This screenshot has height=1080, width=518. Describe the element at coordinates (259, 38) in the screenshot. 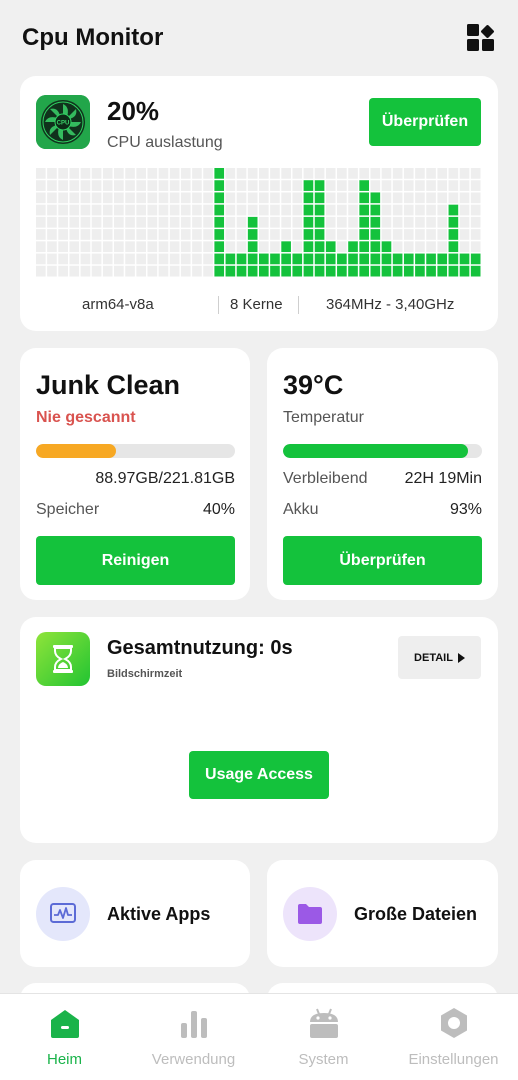

I see `app-header: Cpu Monitor` at that location.